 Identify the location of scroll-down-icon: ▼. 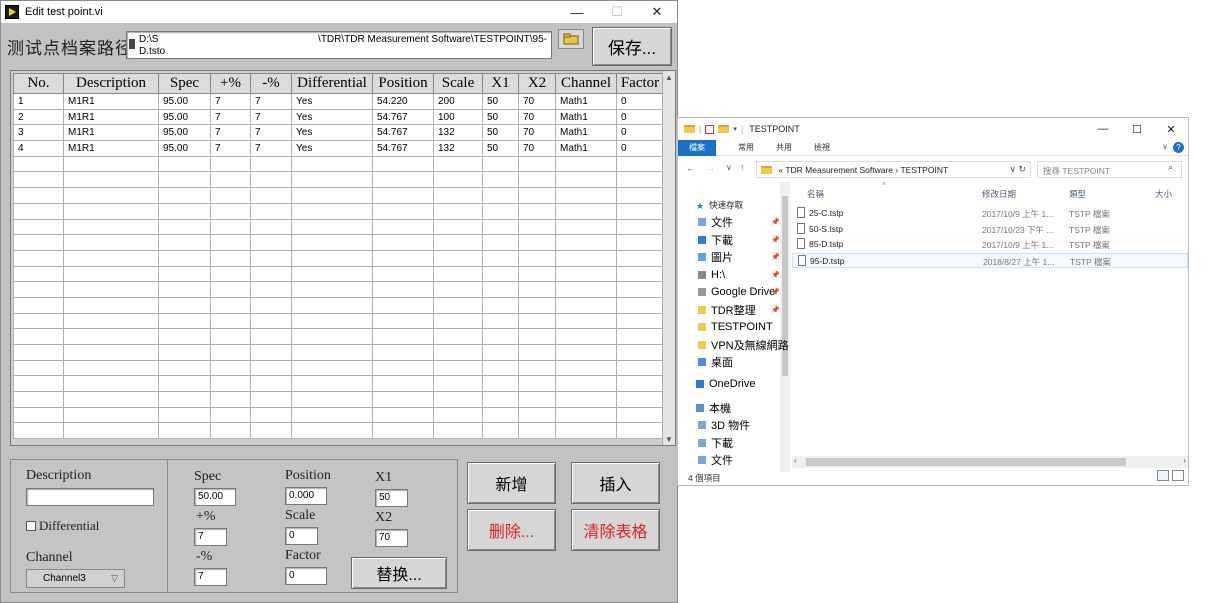
(669, 439).